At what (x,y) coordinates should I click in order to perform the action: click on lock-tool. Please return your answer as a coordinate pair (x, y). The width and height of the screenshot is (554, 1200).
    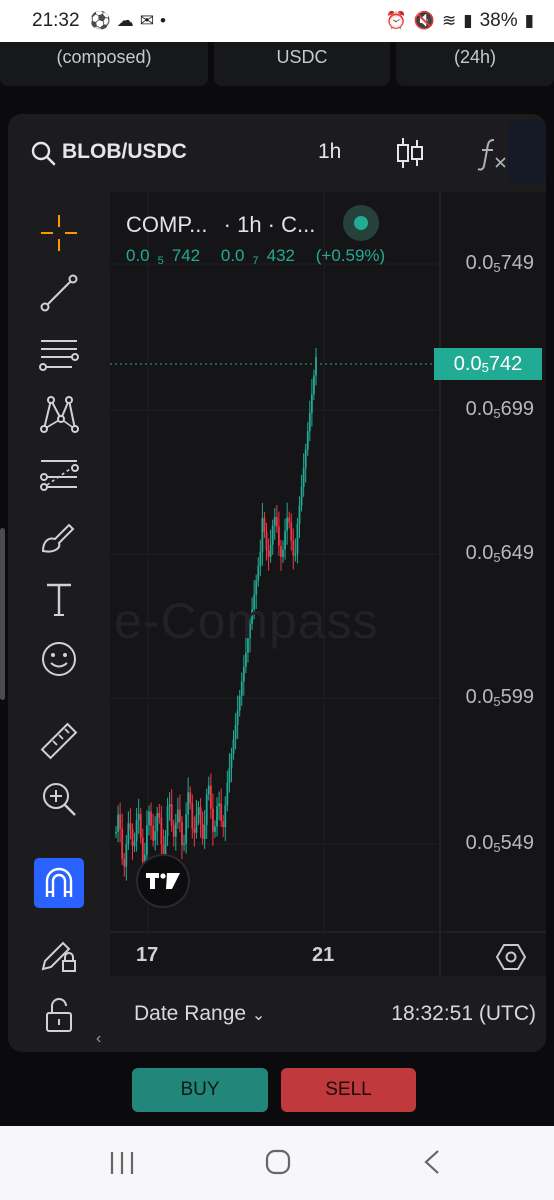
    Looking at the image, I should click on (59, 1015).